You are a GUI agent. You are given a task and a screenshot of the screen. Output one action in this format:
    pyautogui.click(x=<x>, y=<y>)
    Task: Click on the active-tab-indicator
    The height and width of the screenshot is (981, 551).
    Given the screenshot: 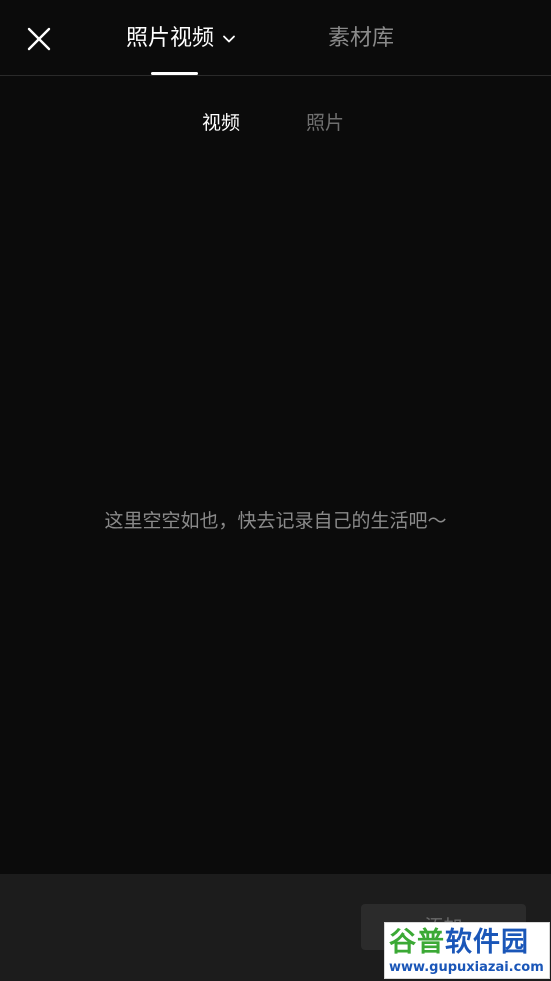 What is the action you would take?
    pyautogui.click(x=174, y=73)
    